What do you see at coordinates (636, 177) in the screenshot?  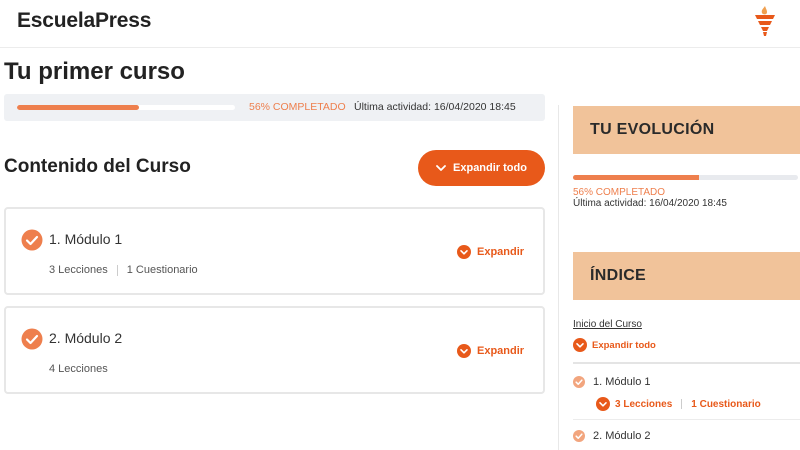 I see `sidebar-progress-fill` at bounding box center [636, 177].